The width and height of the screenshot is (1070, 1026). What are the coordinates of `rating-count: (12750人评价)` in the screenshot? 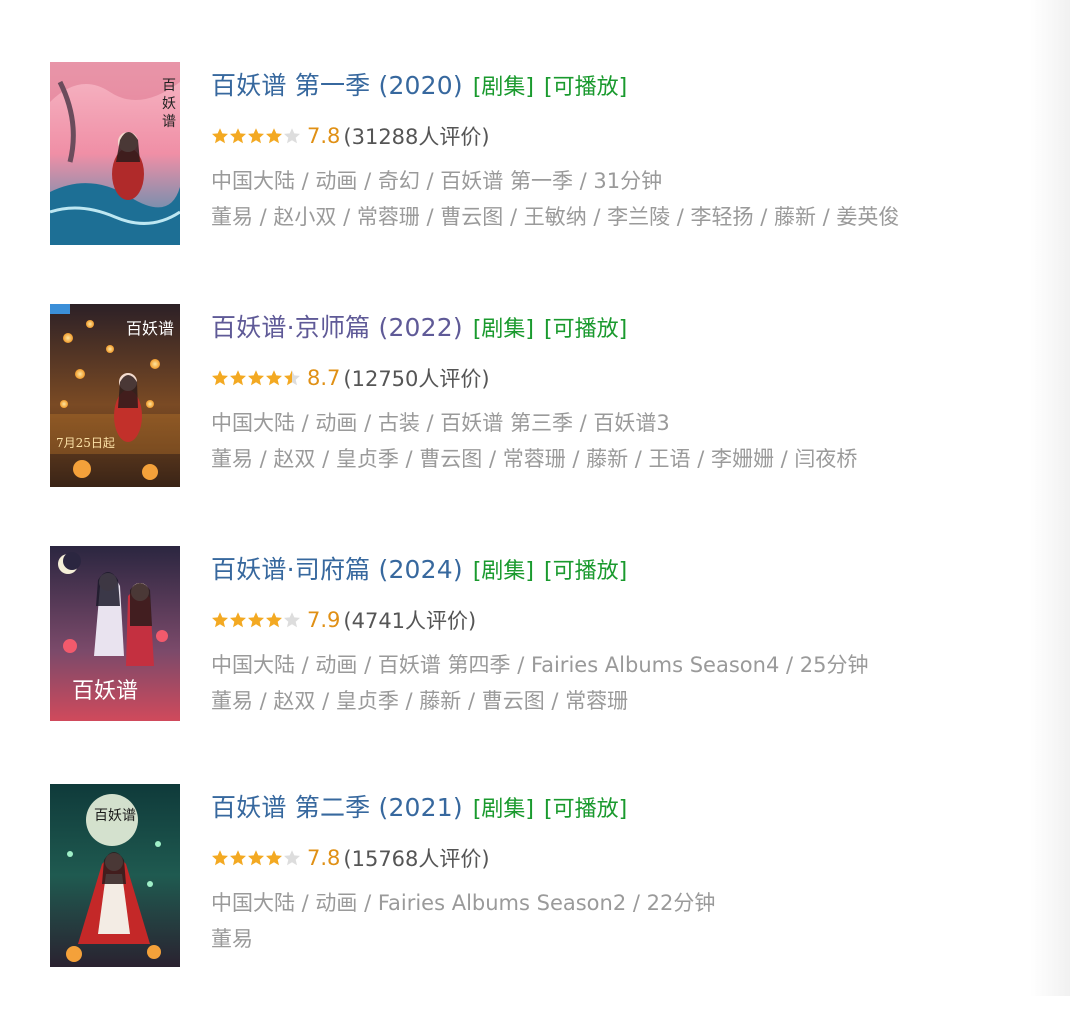 It's located at (416, 379).